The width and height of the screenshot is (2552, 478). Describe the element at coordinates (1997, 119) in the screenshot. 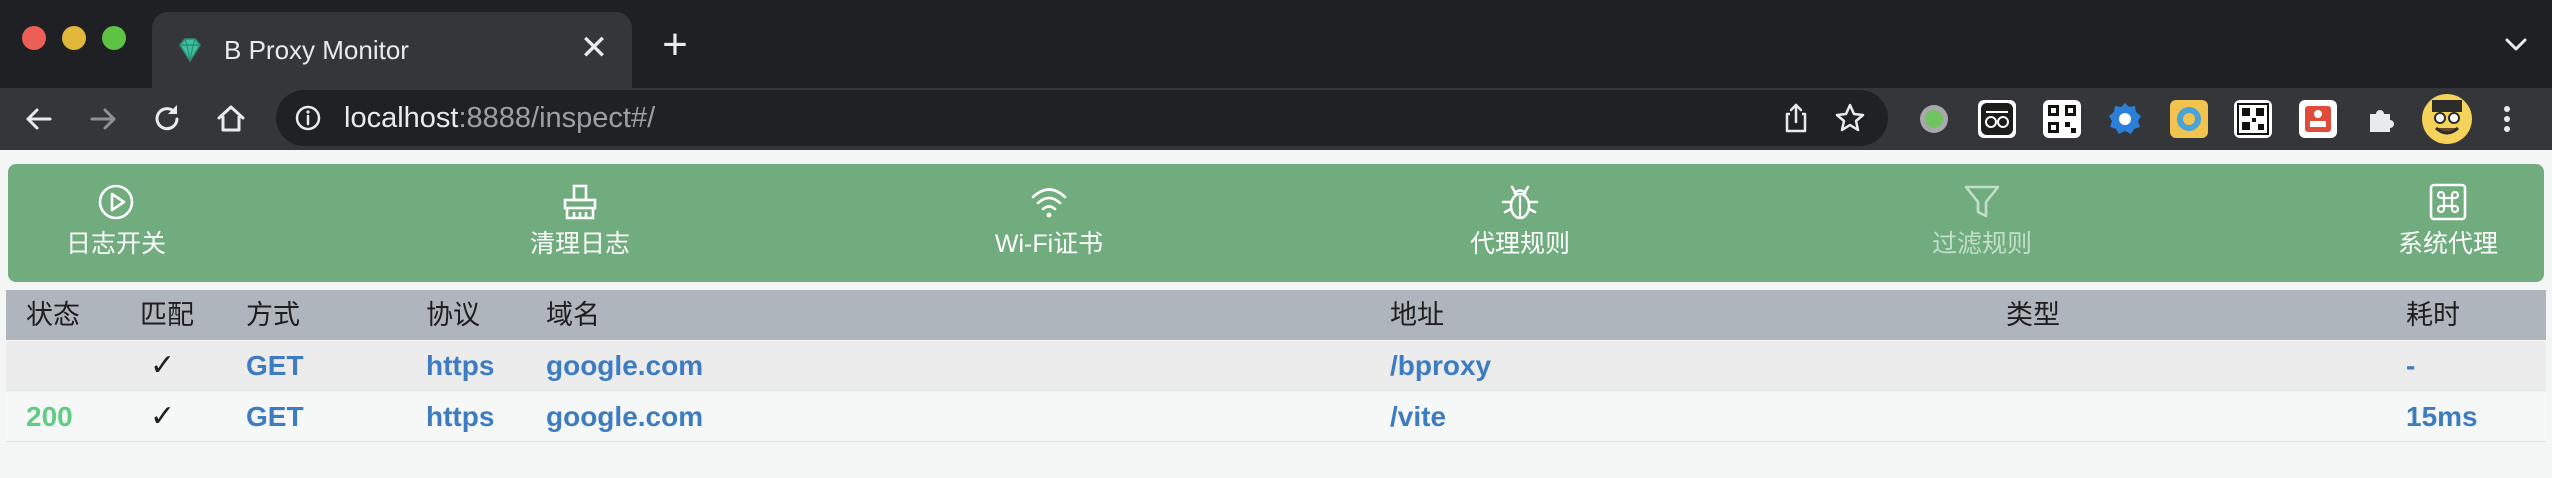

I see `glasses-ext-icon` at that location.